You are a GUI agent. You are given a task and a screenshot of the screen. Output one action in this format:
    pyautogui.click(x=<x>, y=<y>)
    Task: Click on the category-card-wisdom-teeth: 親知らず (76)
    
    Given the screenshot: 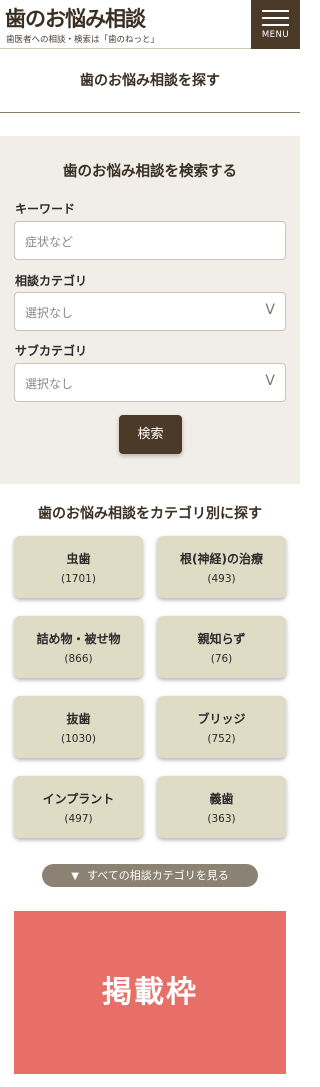 What is the action you would take?
    pyautogui.click(x=221, y=647)
    